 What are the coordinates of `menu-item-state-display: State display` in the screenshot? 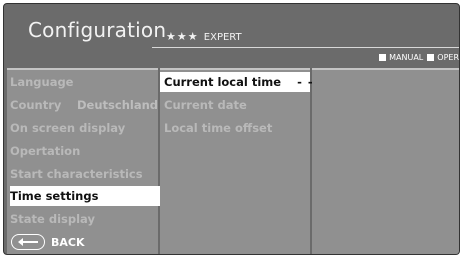 It's located at (85, 219).